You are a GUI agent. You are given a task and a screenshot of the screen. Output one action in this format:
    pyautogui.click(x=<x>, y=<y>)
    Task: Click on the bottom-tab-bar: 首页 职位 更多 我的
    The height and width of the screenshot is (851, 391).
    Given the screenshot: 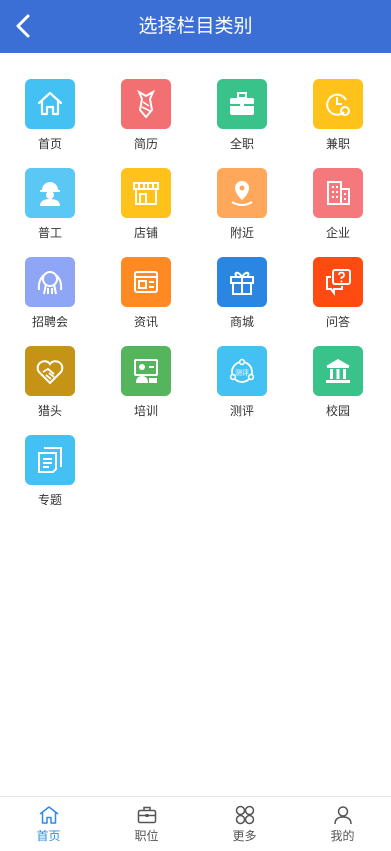 What is the action you would take?
    pyautogui.click(x=195, y=823)
    